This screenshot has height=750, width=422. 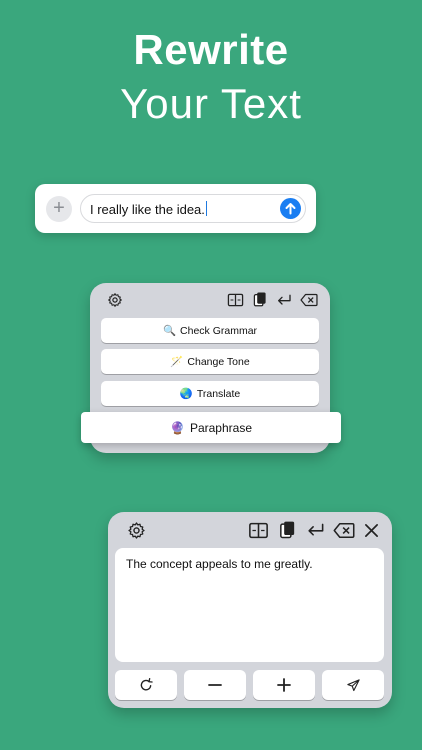 I want to click on minus-button, so click(x=215, y=685).